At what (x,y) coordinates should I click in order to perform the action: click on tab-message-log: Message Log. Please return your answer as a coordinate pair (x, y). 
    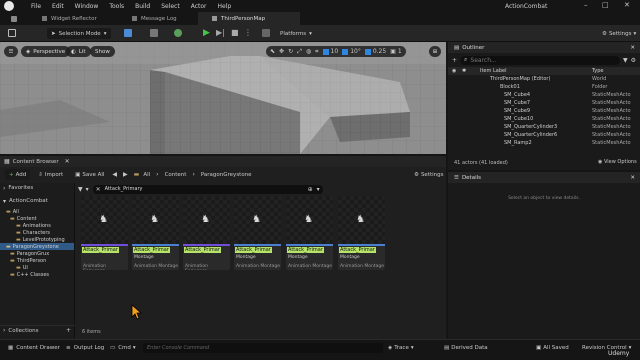
    Looking at the image, I should click on (158, 18).